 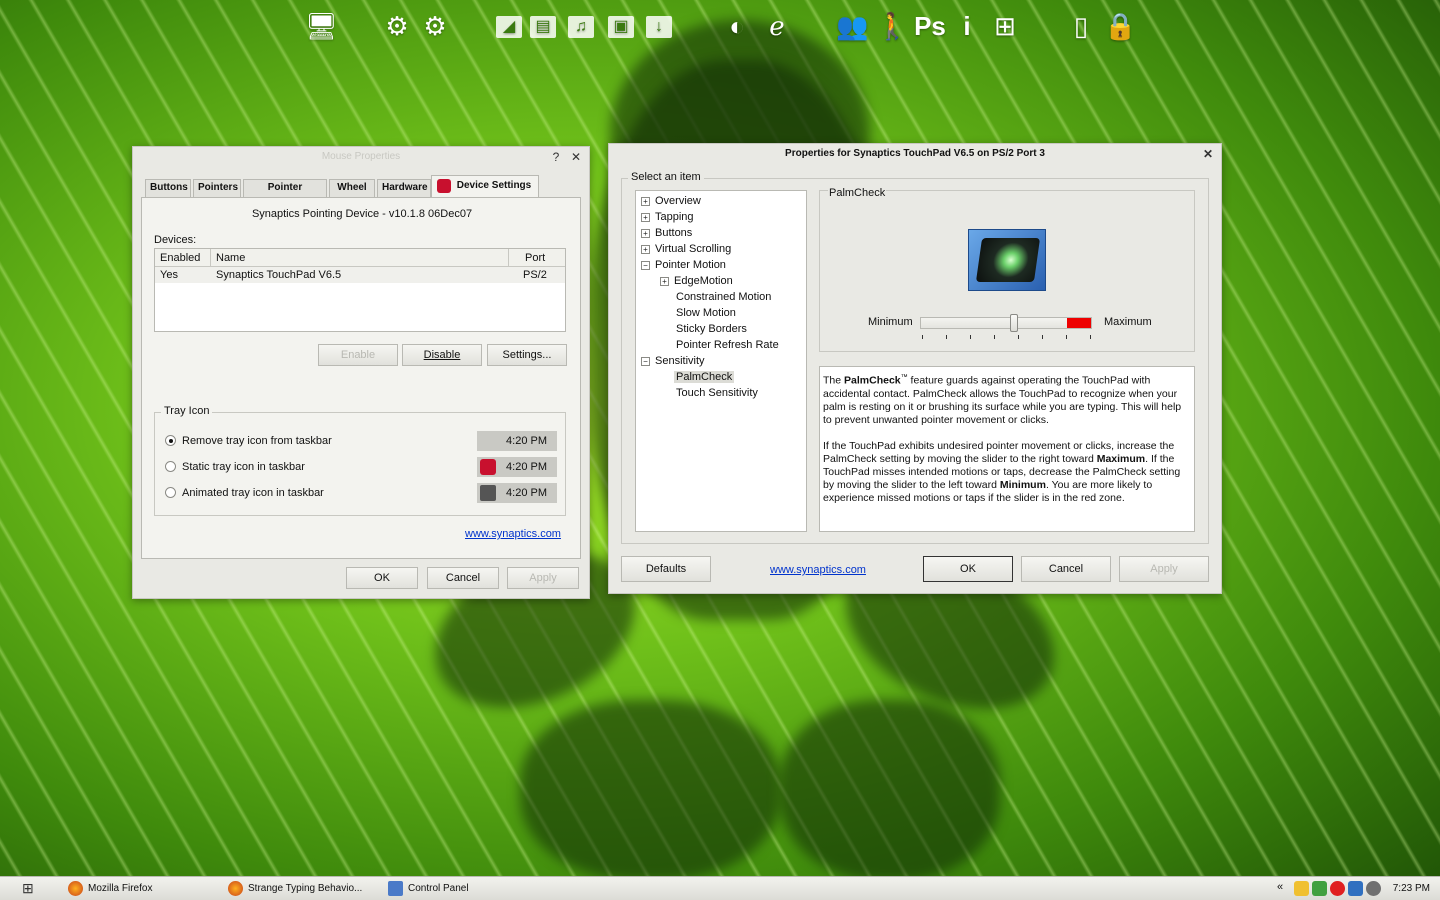 I want to click on column-enabled: Enabled, so click(x=183, y=258).